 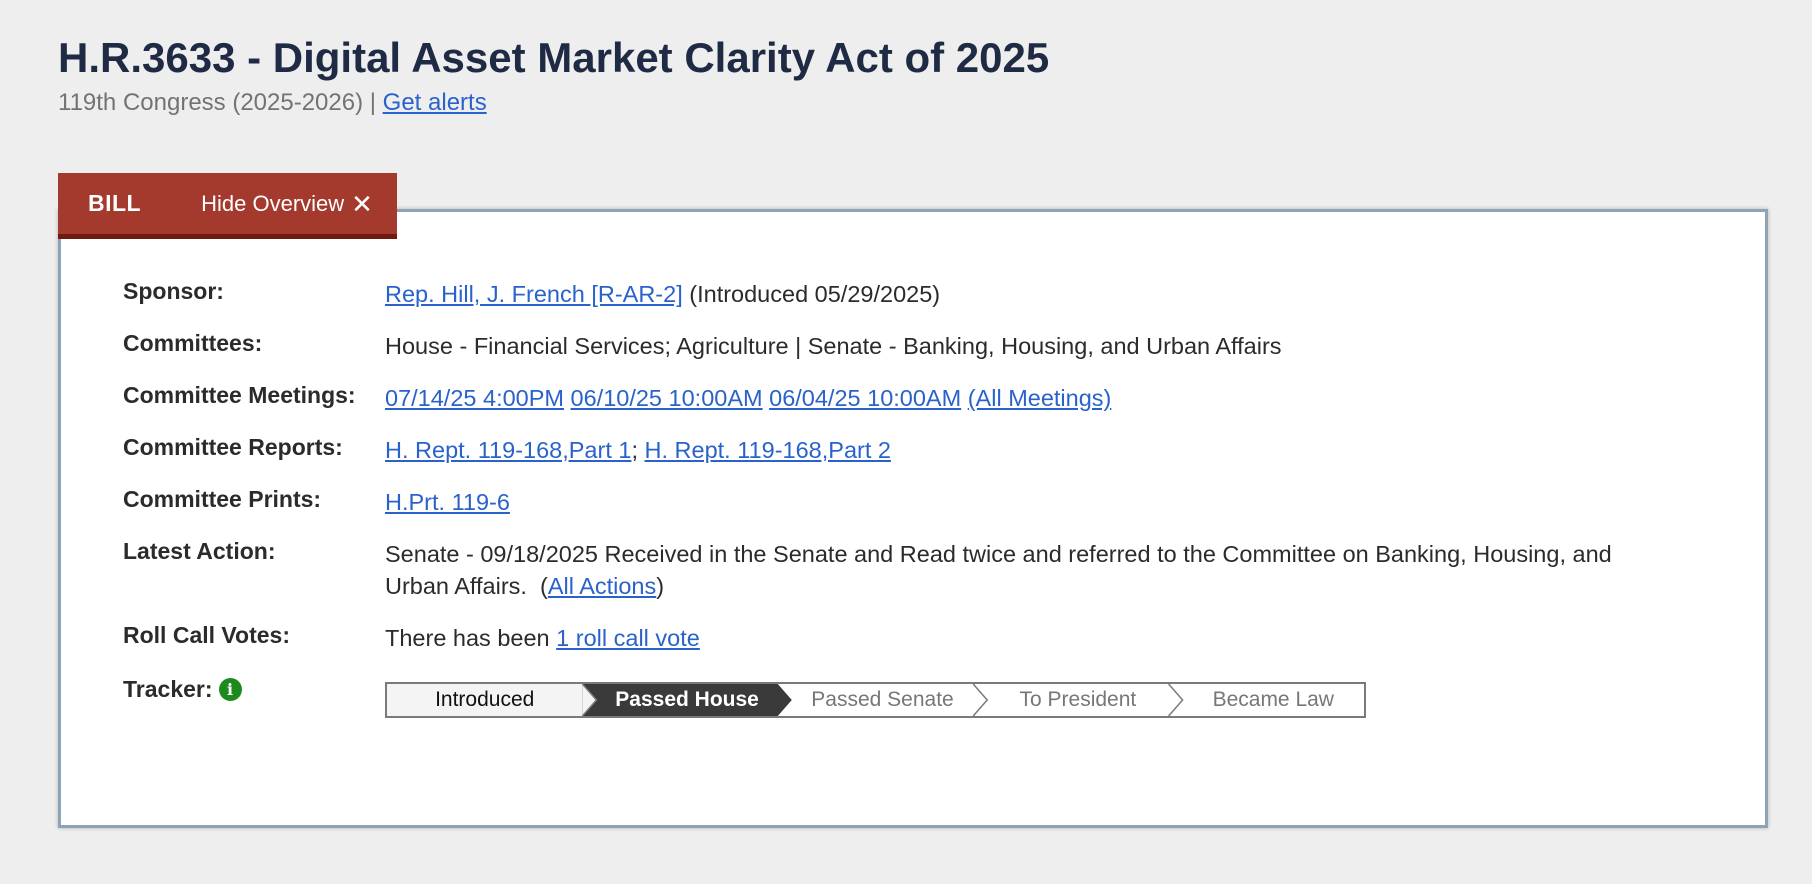 I want to click on report-link: H. Rept. 119-168,Part 1, so click(x=508, y=450).